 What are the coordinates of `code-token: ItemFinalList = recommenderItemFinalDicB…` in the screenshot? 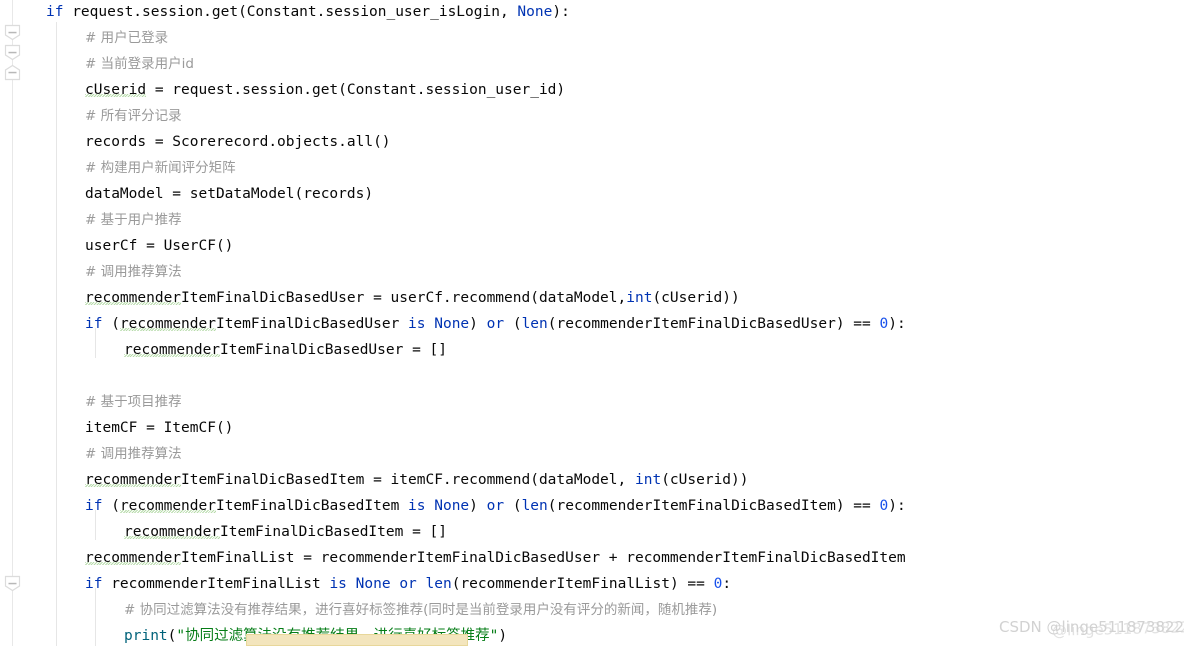 It's located at (543, 558).